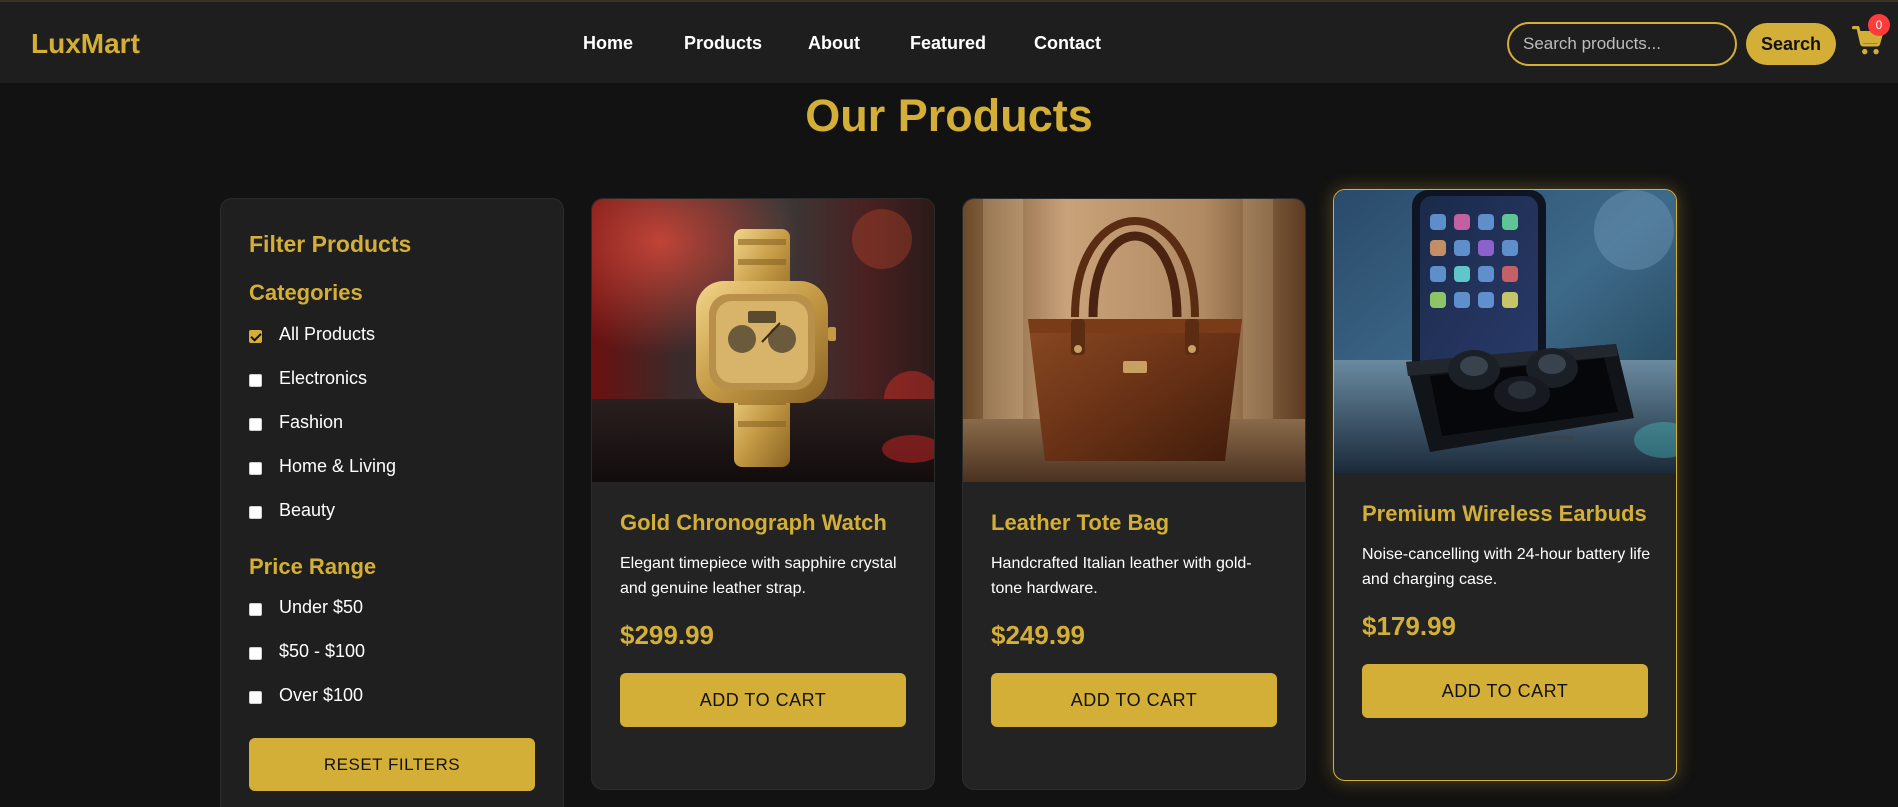 Image resolution: width=1898 pixels, height=807 pixels. What do you see at coordinates (311, 422) in the screenshot?
I see `category-label: Fashion` at bounding box center [311, 422].